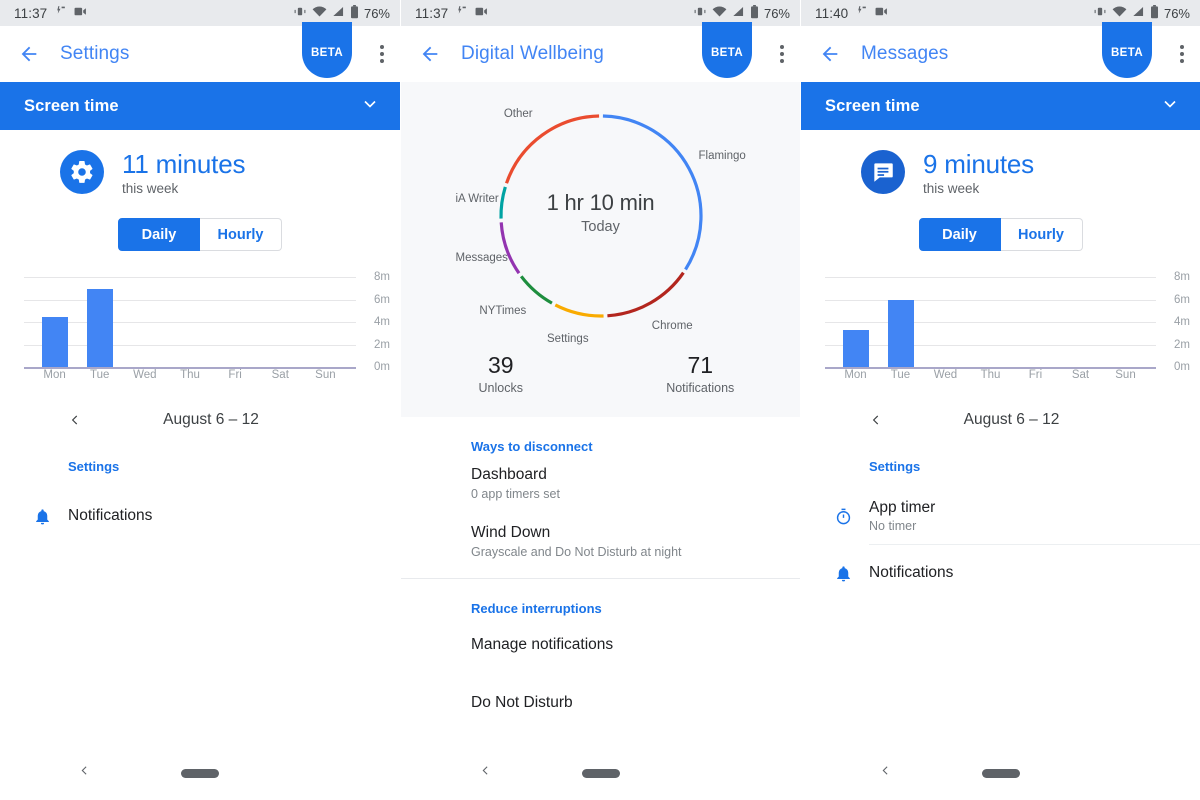 The width and height of the screenshot is (1200, 800). Describe the element at coordinates (509, 474) in the screenshot. I see `list-item-title: Dashboard` at that location.